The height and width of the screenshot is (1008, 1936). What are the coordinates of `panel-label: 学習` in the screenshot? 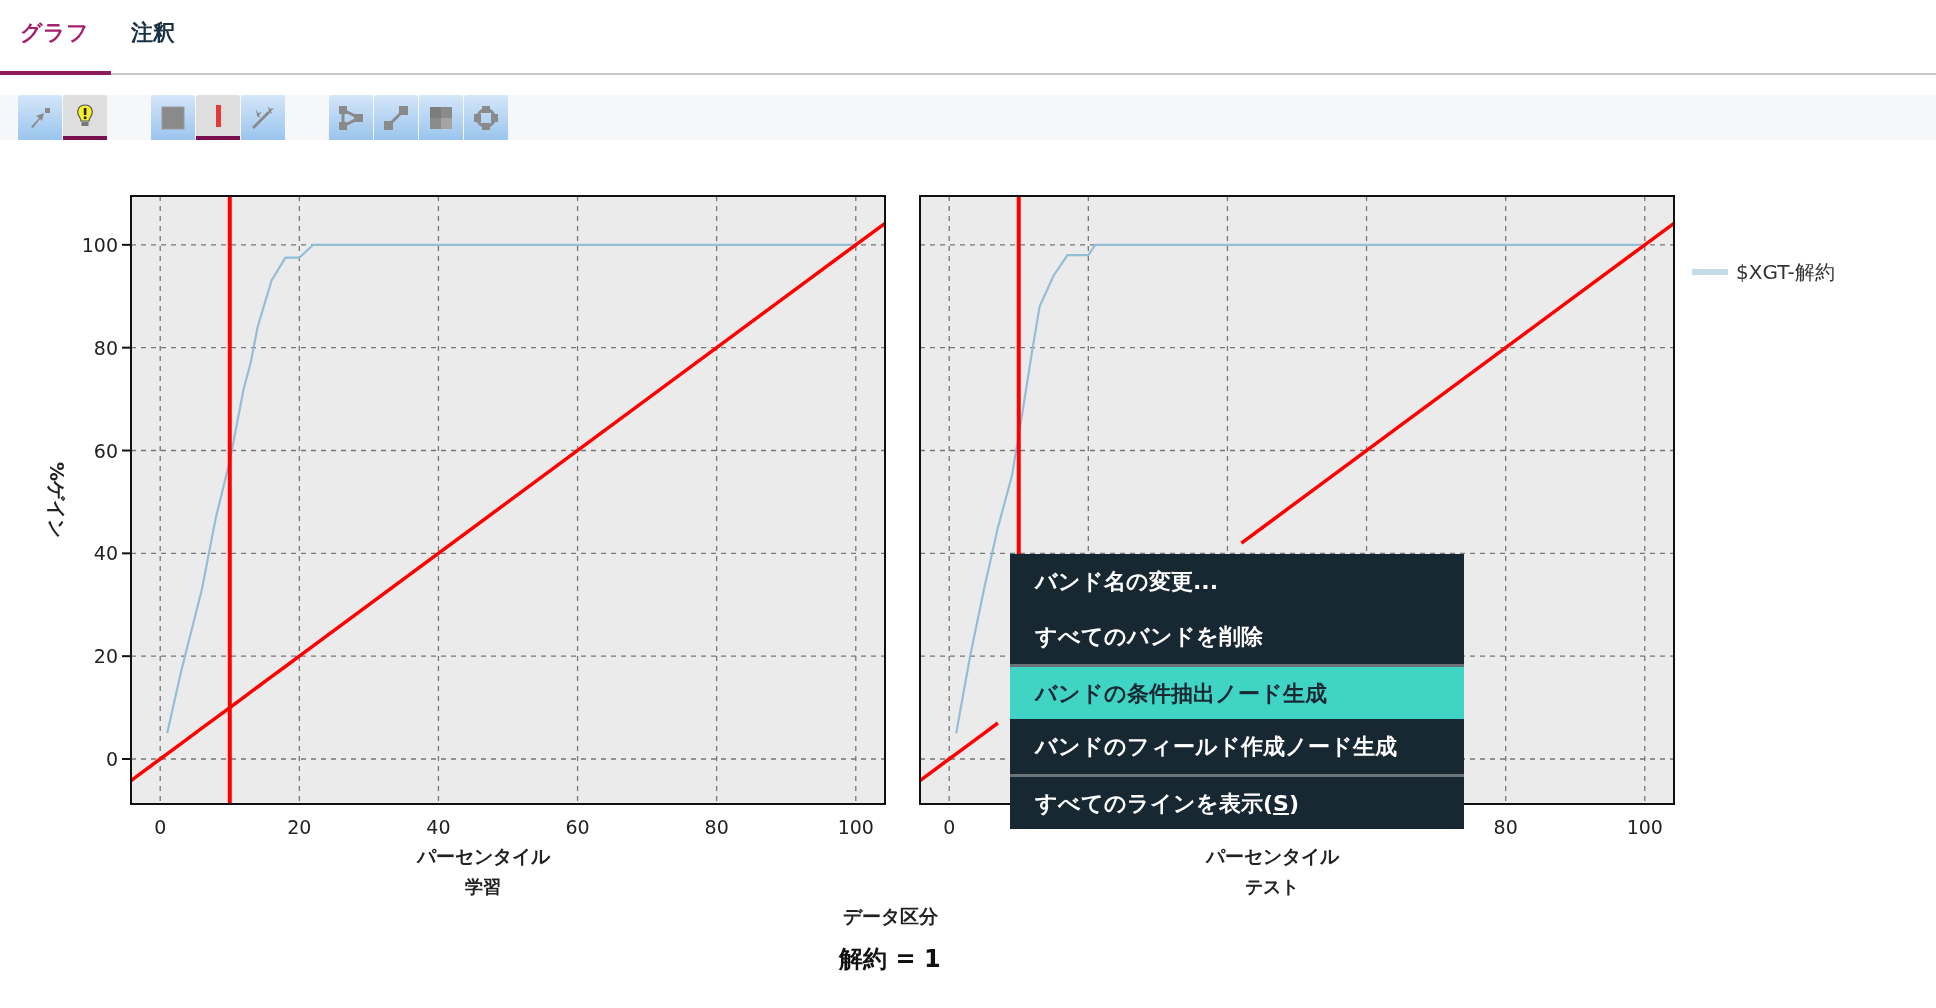 It's located at (483, 886).